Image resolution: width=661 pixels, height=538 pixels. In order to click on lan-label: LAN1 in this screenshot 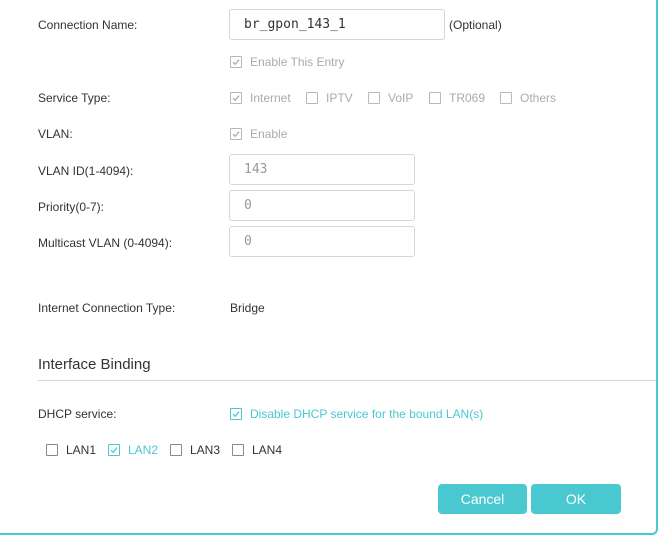, I will do `click(81, 450)`.